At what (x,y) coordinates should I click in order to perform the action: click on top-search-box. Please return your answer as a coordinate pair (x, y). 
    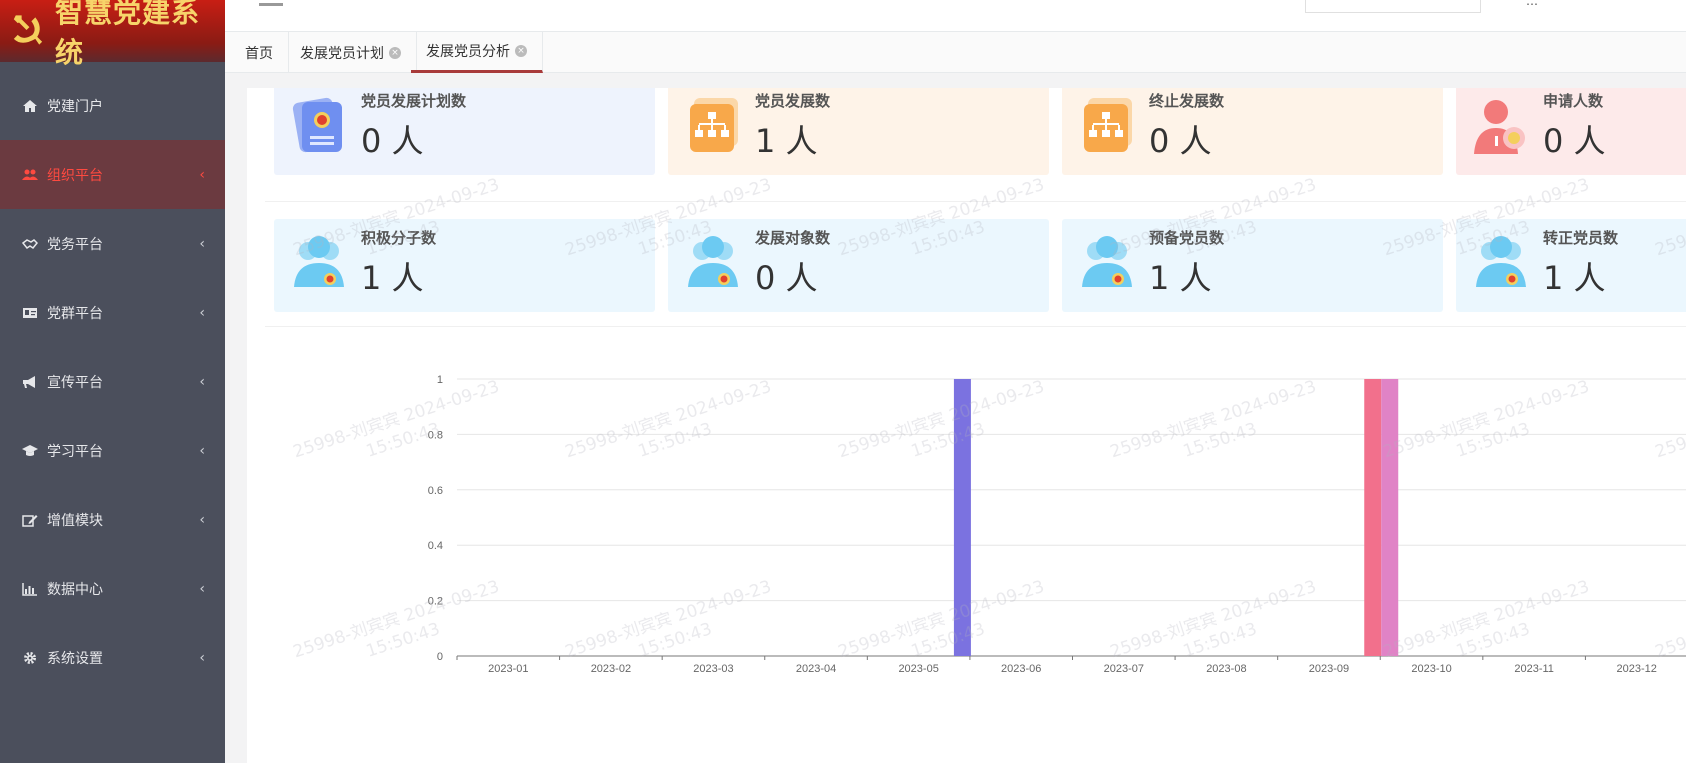
    Looking at the image, I should click on (1393, 6).